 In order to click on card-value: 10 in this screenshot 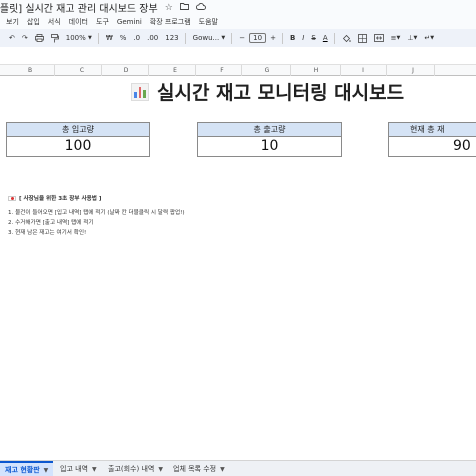, I will do `click(269, 146)`.